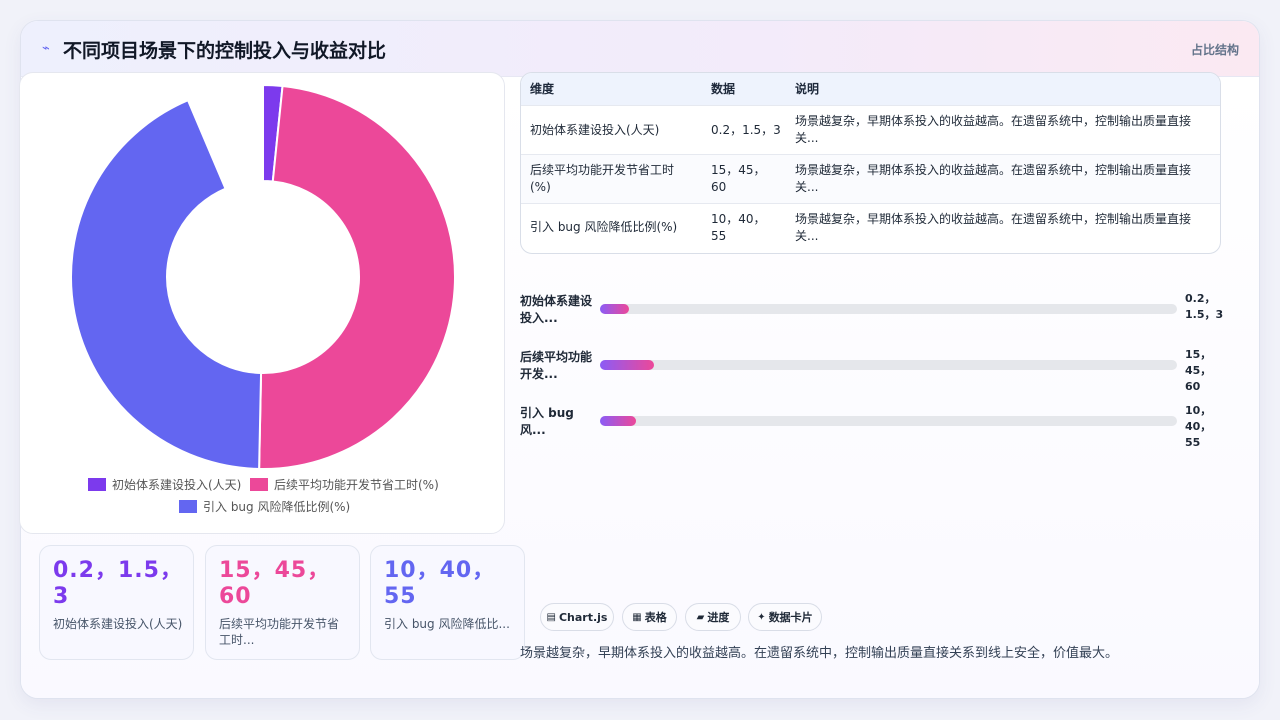 Image resolution: width=1280 pixels, height=720 pixels. I want to click on legend-item-saved-hours: 后续平均功能开发节省工时(%), so click(344, 484).